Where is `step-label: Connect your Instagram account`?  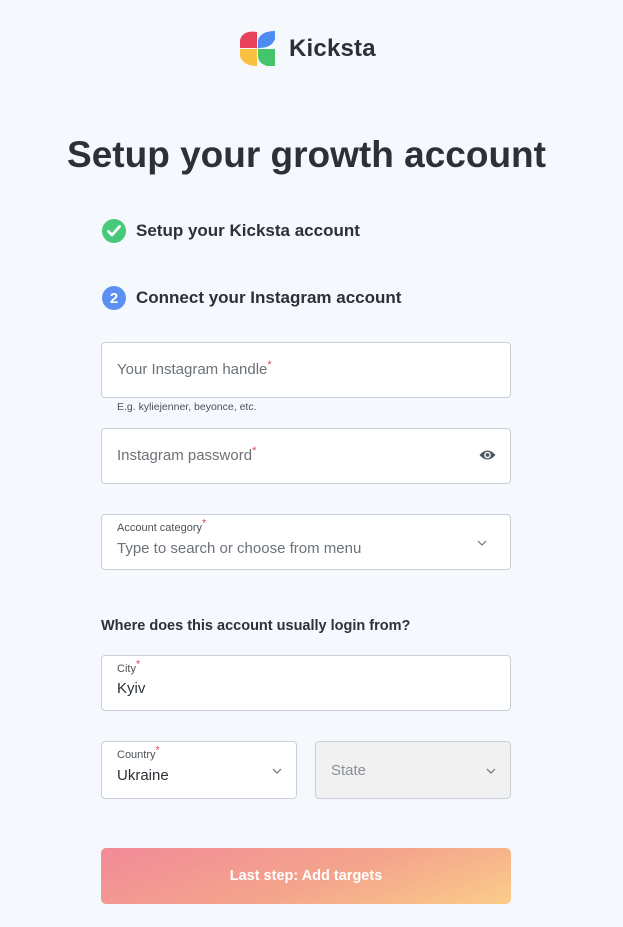 step-label: Connect your Instagram account is located at coordinates (269, 297).